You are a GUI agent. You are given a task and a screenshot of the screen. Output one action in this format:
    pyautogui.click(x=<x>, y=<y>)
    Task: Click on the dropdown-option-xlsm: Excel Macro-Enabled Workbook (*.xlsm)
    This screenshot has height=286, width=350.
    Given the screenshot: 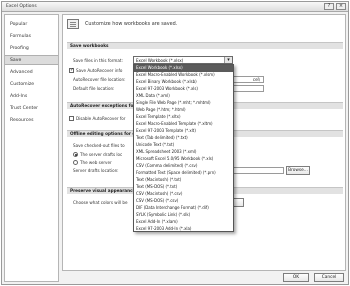 What is the action you would take?
    pyautogui.click(x=183, y=75)
    